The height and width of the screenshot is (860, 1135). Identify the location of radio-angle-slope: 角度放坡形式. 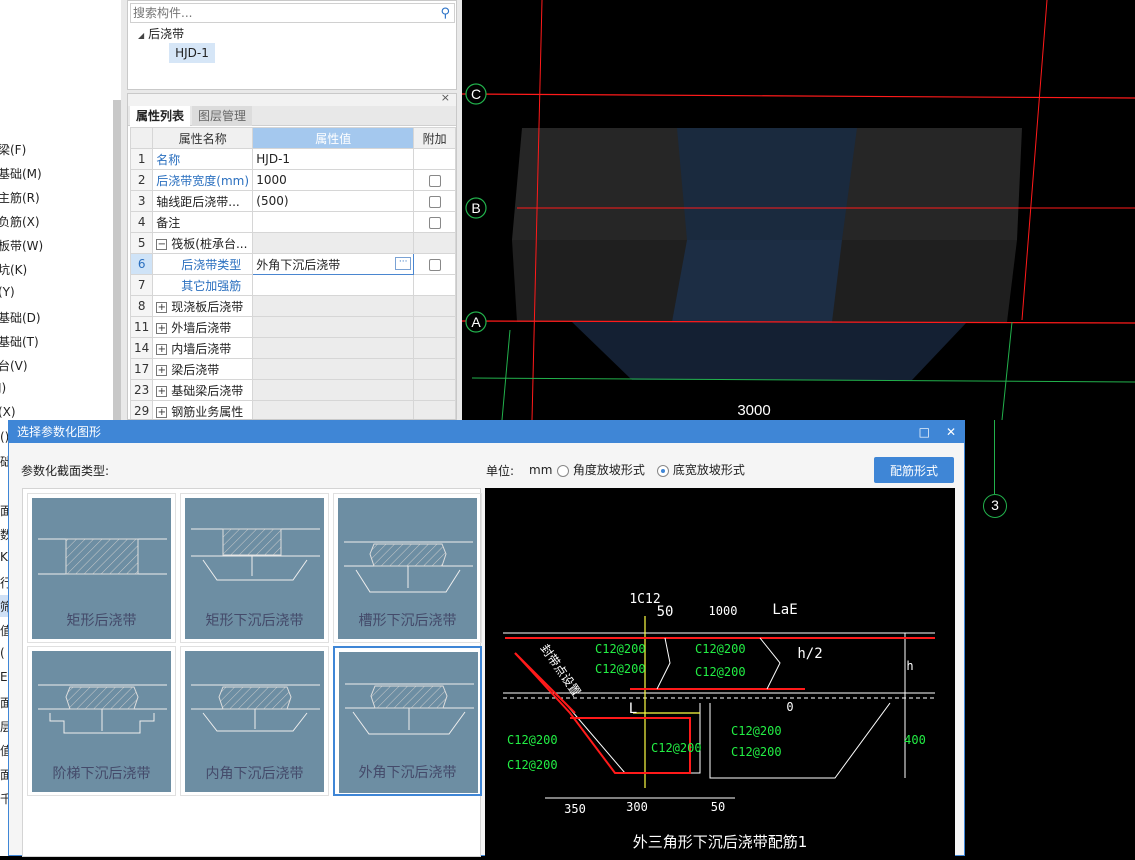
(601, 469).